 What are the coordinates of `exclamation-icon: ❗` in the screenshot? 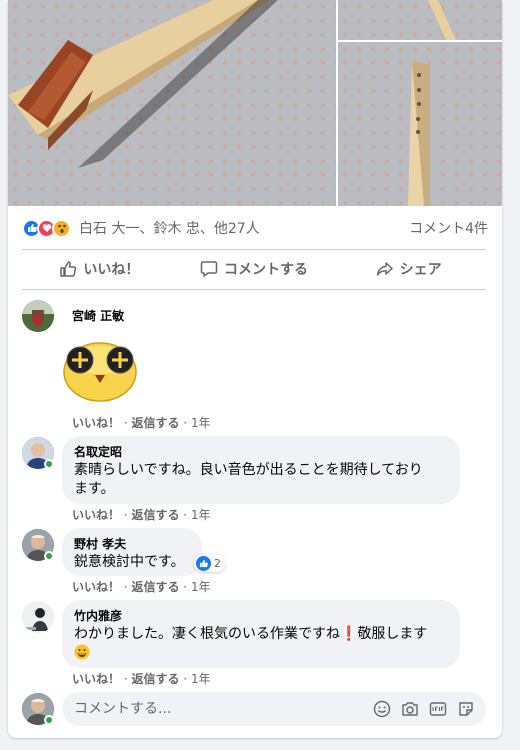 It's located at (349, 634).